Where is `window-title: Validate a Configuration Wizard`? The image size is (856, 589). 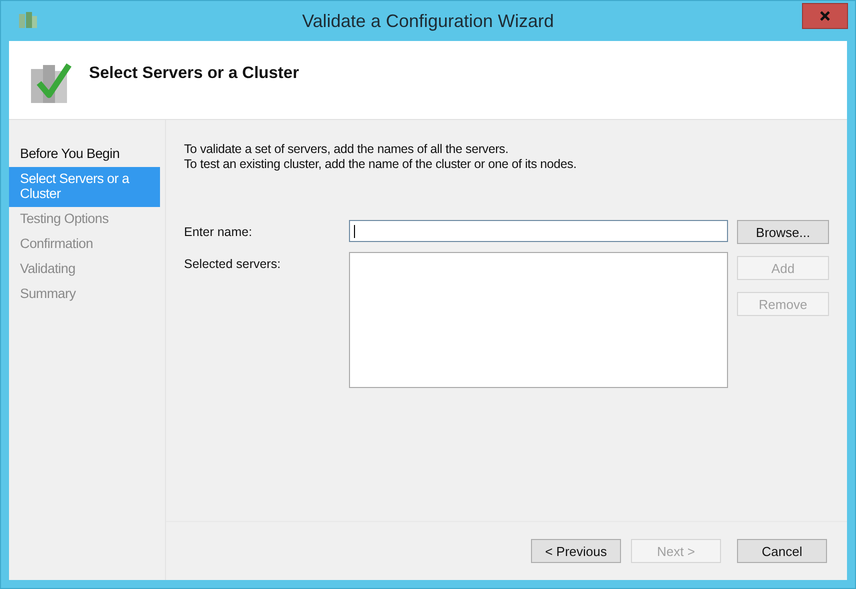
window-title: Validate a Configuration Wizard is located at coordinates (428, 21).